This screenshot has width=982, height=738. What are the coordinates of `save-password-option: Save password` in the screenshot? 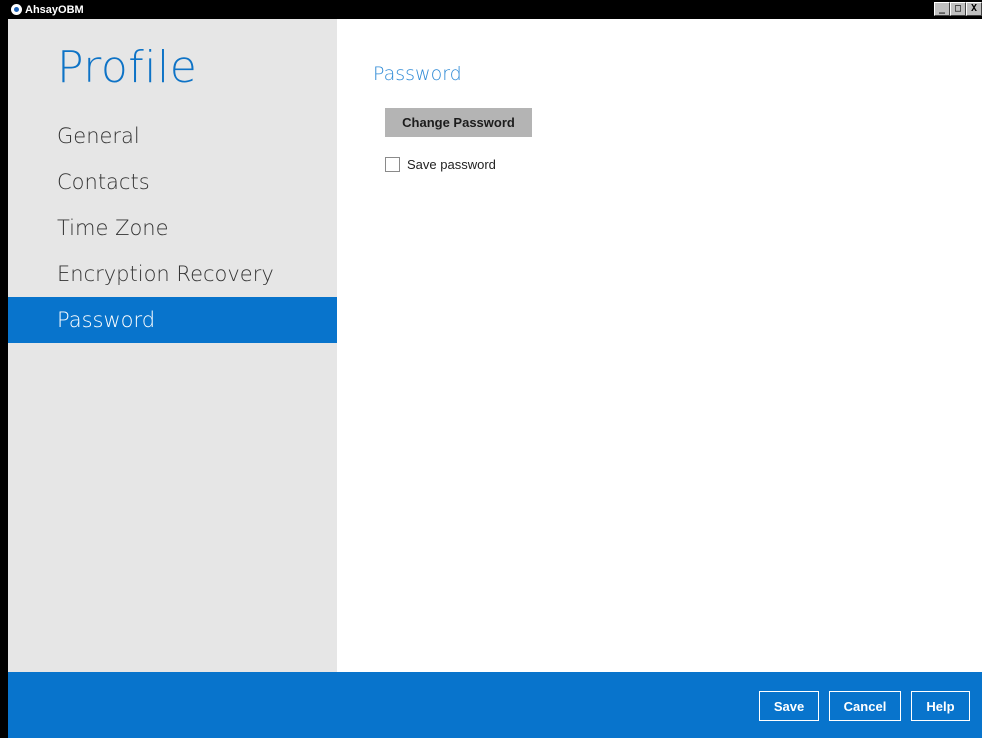 It's located at (440, 164).